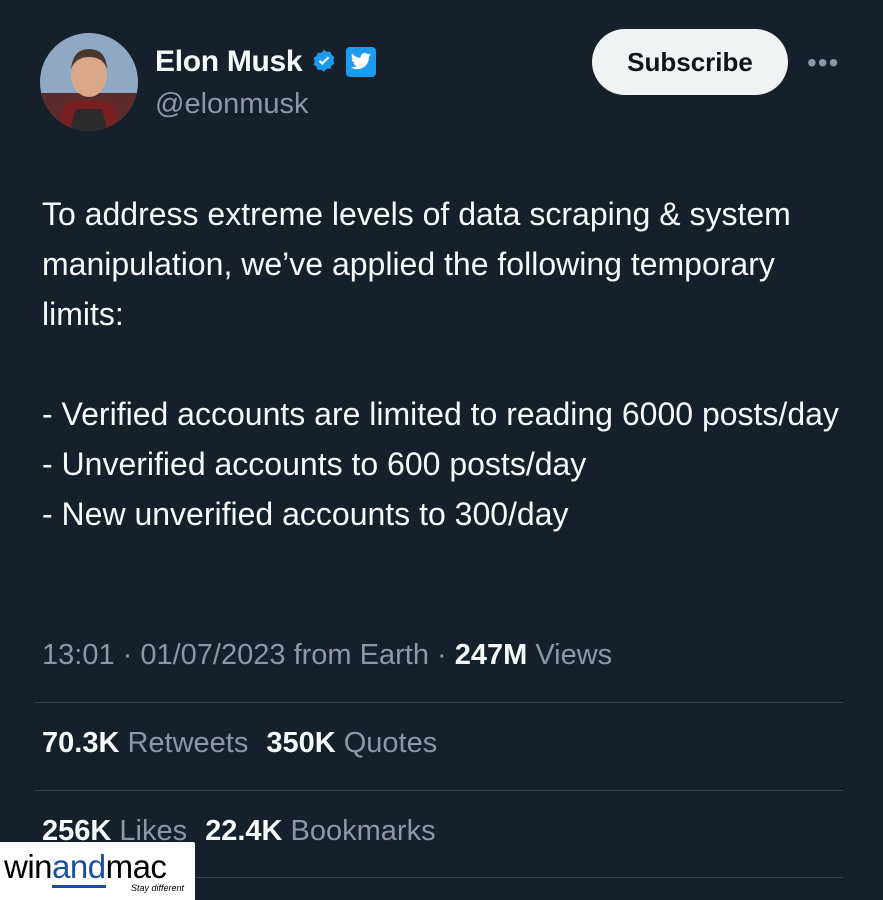  Describe the element at coordinates (244, 831) in the screenshot. I see `bookmarks-count: 22.4K` at that location.